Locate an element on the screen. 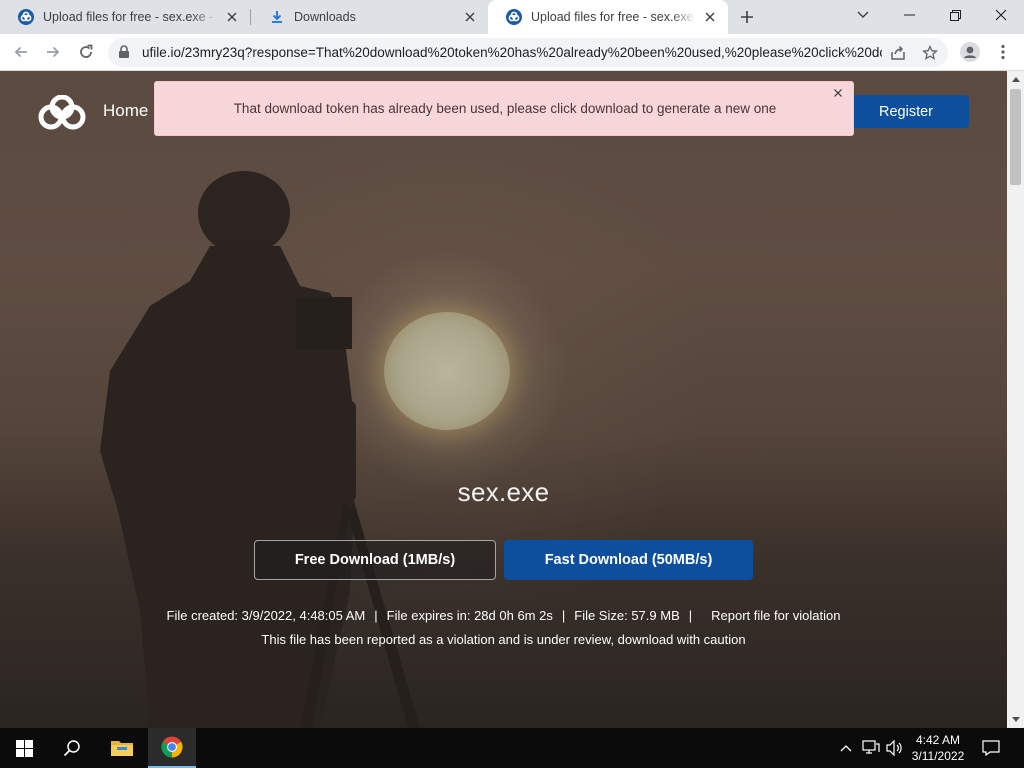 This screenshot has height=768, width=1024. tab-downloads: Downloads is located at coordinates (369, 17).